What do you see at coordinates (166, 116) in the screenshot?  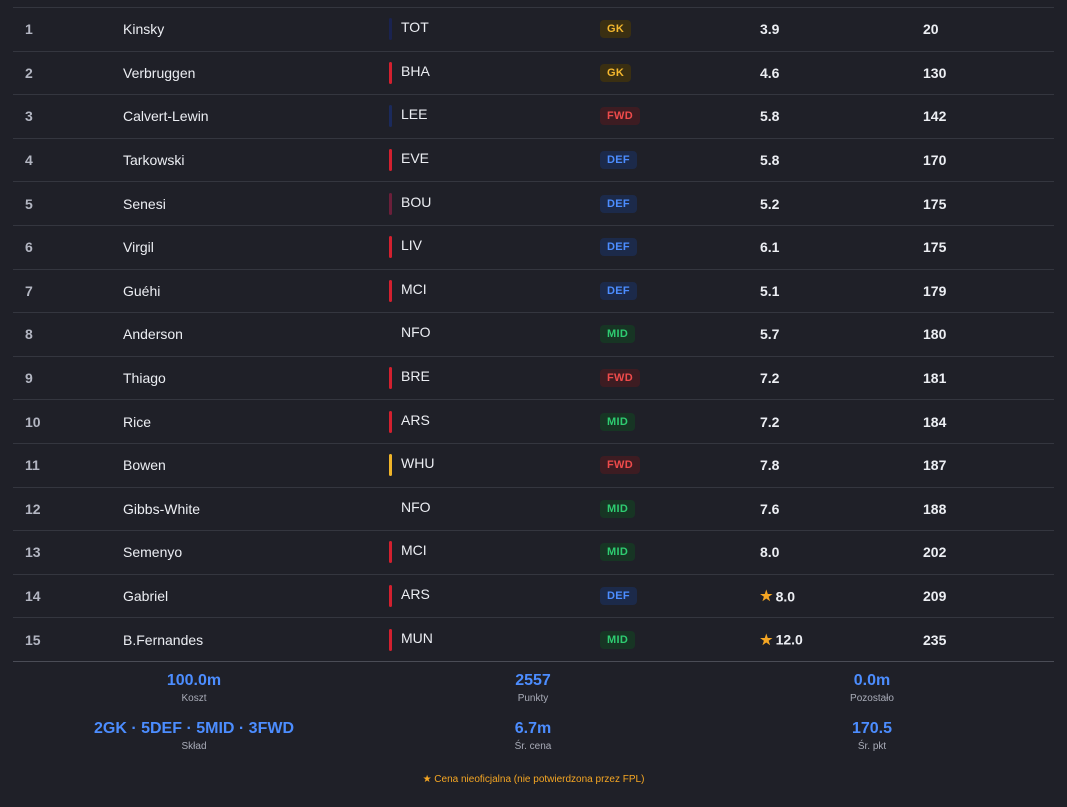 I see `player-name: Calvert-Lewin` at bounding box center [166, 116].